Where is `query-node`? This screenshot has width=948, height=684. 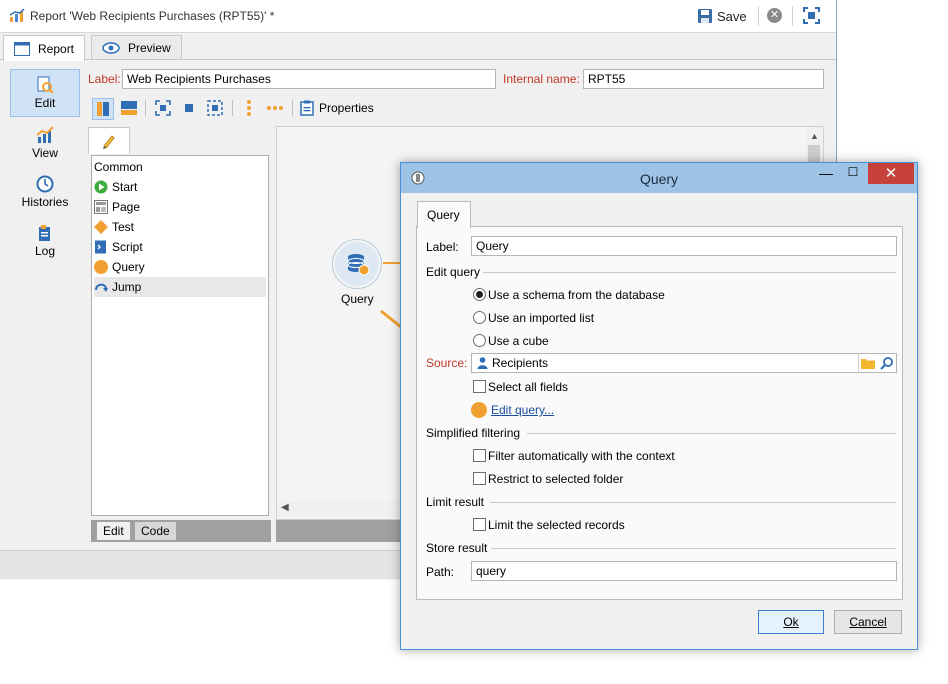
query-node is located at coordinates (357, 264).